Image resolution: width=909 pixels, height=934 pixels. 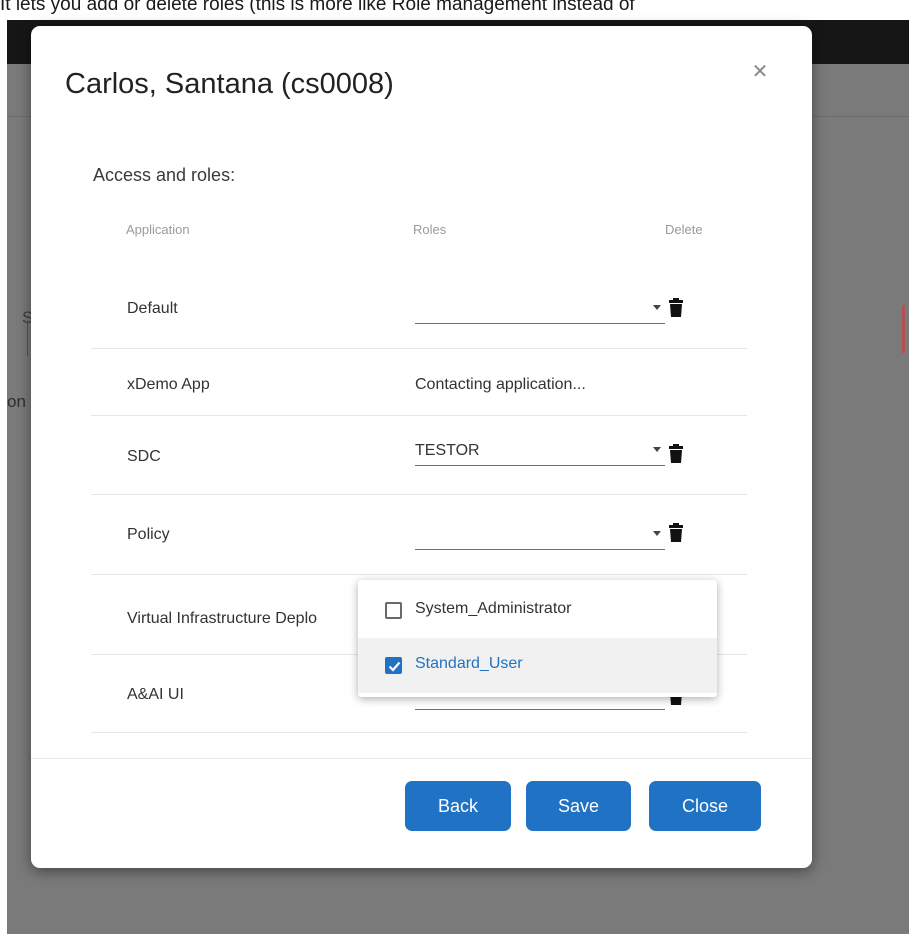 What do you see at coordinates (469, 663) in the screenshot?
I see `dropdown-option-label: Standard_User` at bounding box center [469, 663].